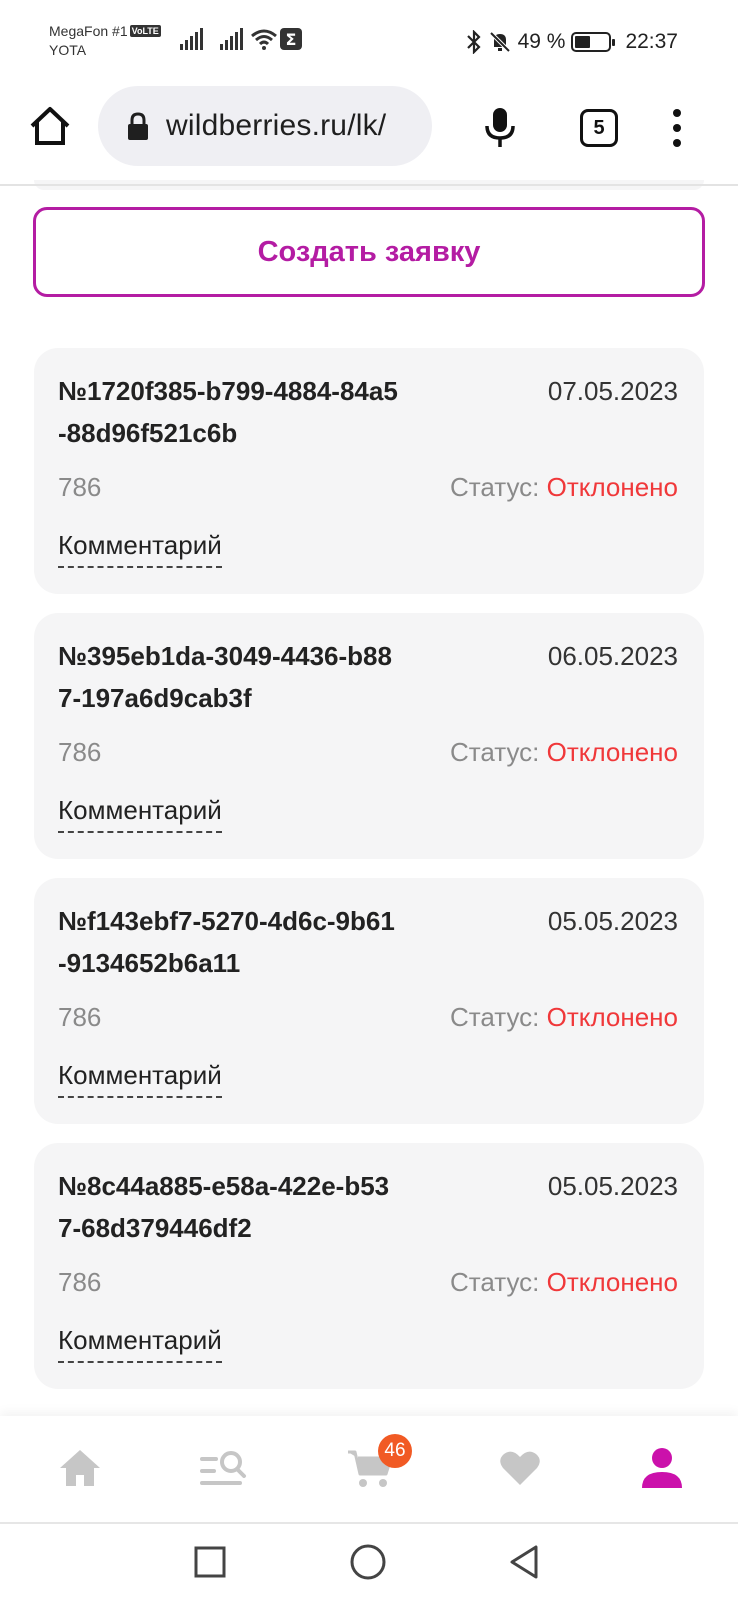 This screenshot has height=1600, width=738. Describe the element at coordinates (264, 39) in the screenshot. I see `wifi-icon` at that location.